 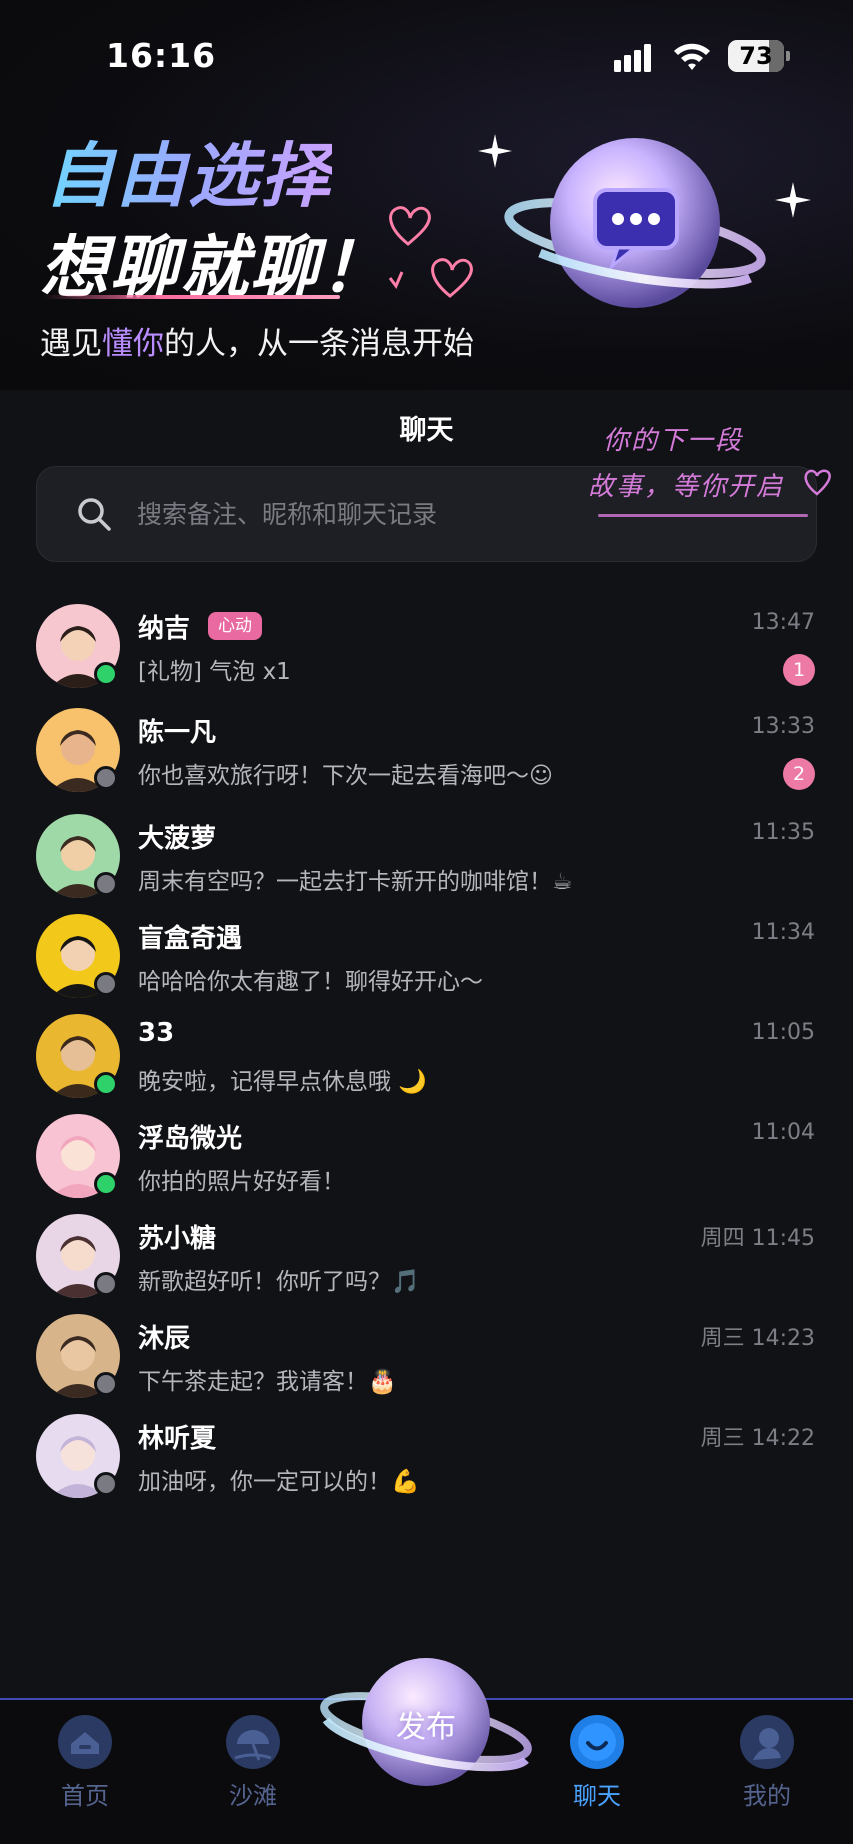 I want to click on chat-time: 11:35, so click(x=783, y=832).